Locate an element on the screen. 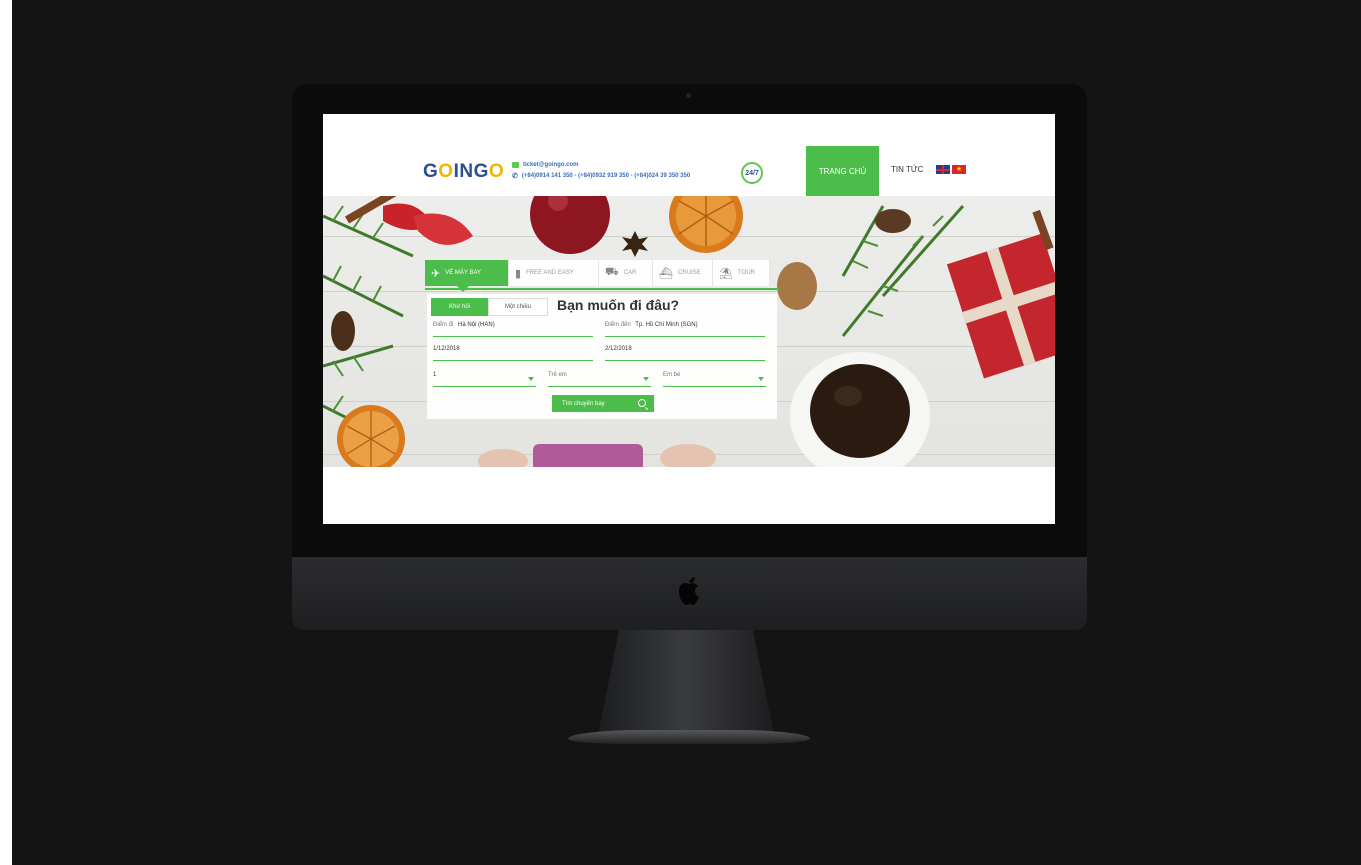  support-247-badge: 24/7 is located at coordinates (752, 173).